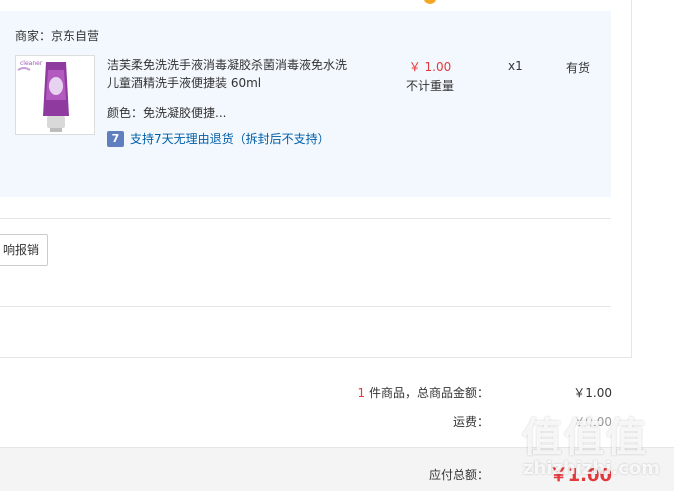 The width and height of the screenshot is (674, 491). Describe the element at coordinates (429, 86) in the screenshot. I see `weight-note: 不计重量` at that location.